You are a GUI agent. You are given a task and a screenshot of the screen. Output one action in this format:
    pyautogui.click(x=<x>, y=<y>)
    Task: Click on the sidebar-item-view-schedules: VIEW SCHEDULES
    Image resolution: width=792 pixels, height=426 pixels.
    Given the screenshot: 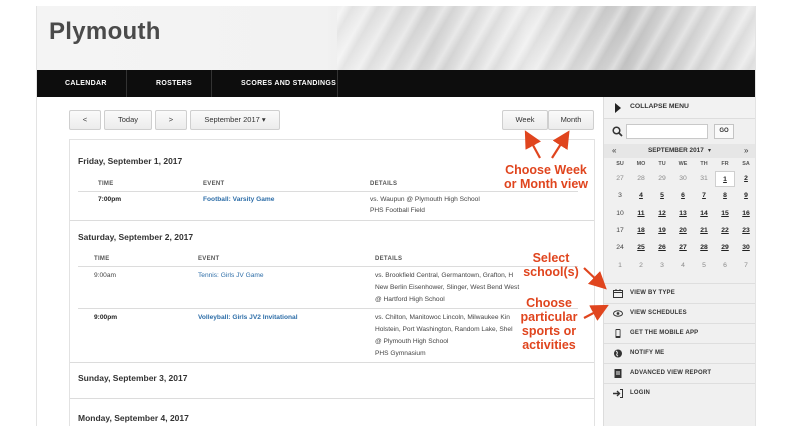 What is the action you would take?
    pyautogui.click(x=679, y=312)
    